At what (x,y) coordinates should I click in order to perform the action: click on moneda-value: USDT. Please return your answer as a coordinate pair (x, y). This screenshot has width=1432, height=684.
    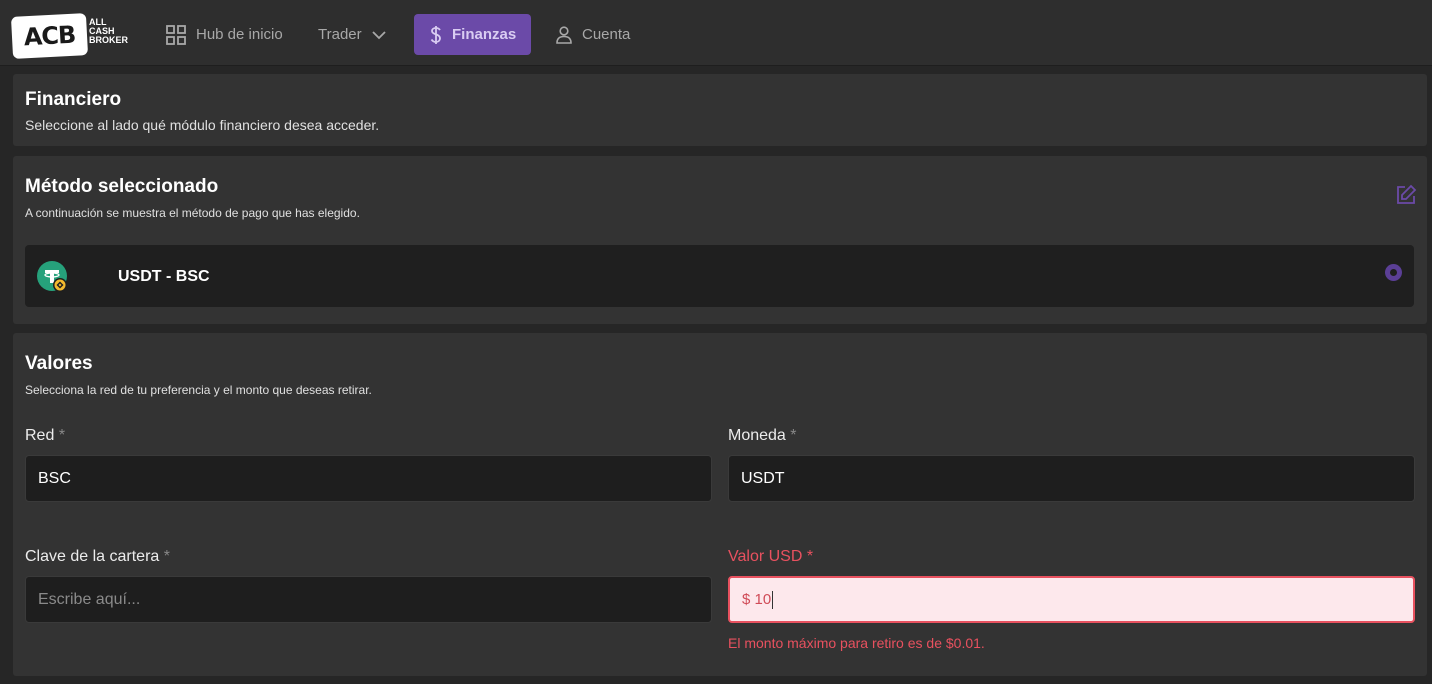
    Looking at the image, I should click on (763, 478).